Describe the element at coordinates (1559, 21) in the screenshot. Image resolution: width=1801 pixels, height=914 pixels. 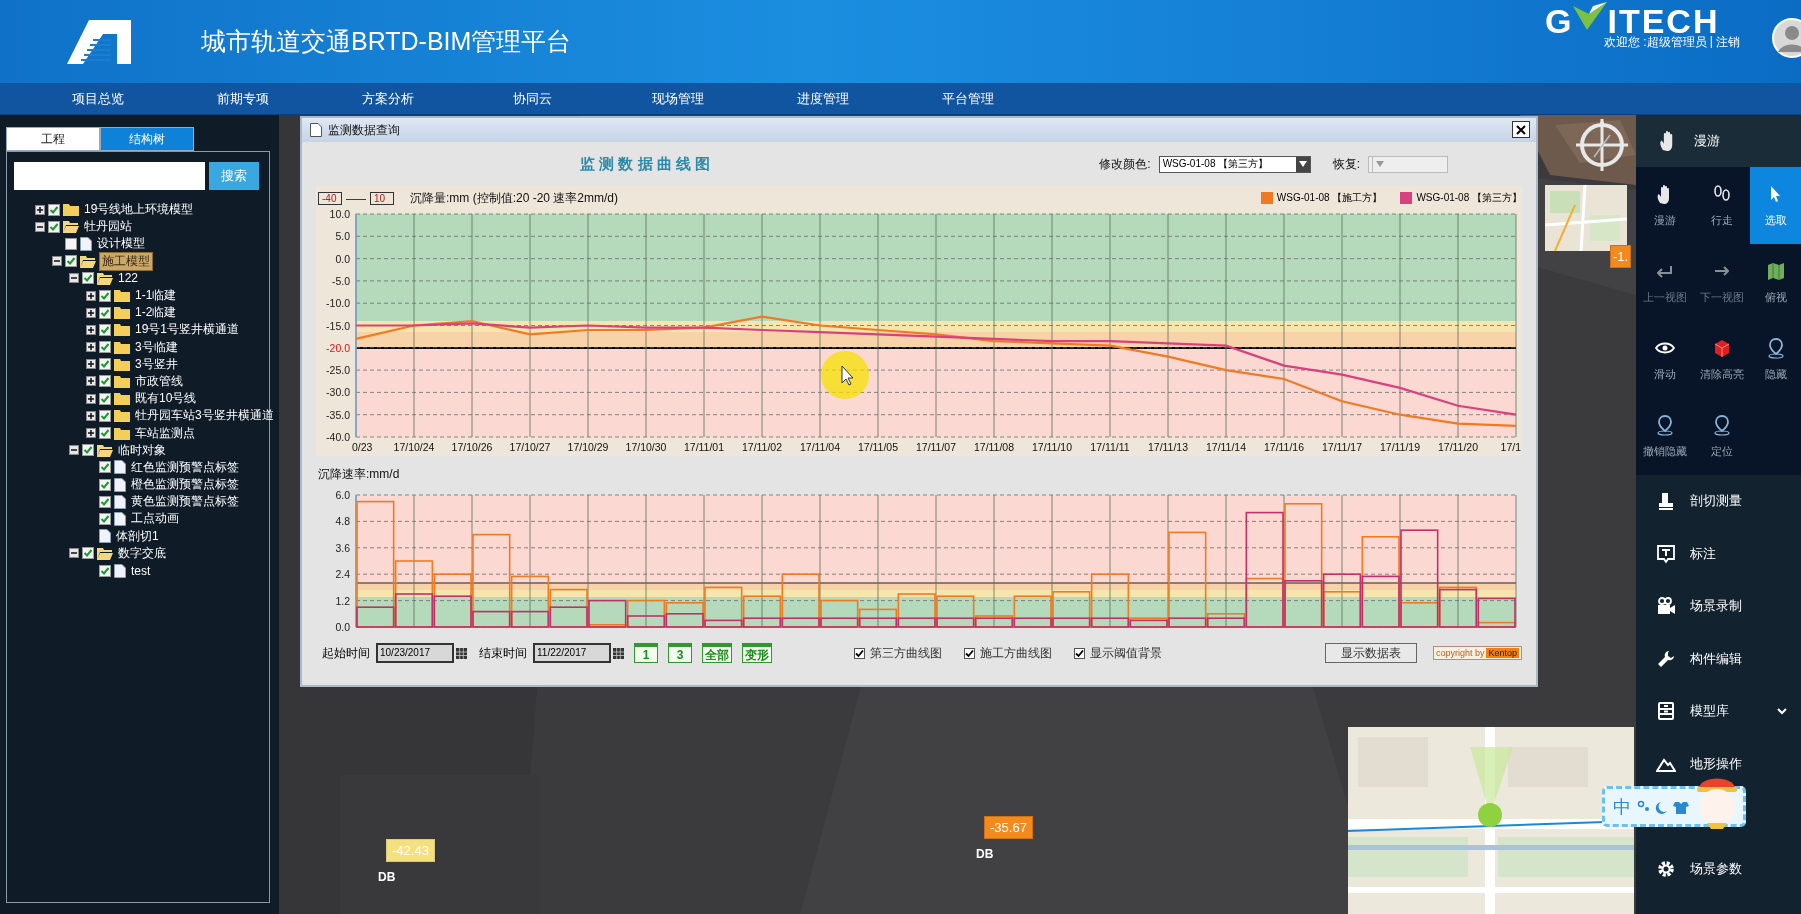
I see `brand-logo-text: G` at that location.